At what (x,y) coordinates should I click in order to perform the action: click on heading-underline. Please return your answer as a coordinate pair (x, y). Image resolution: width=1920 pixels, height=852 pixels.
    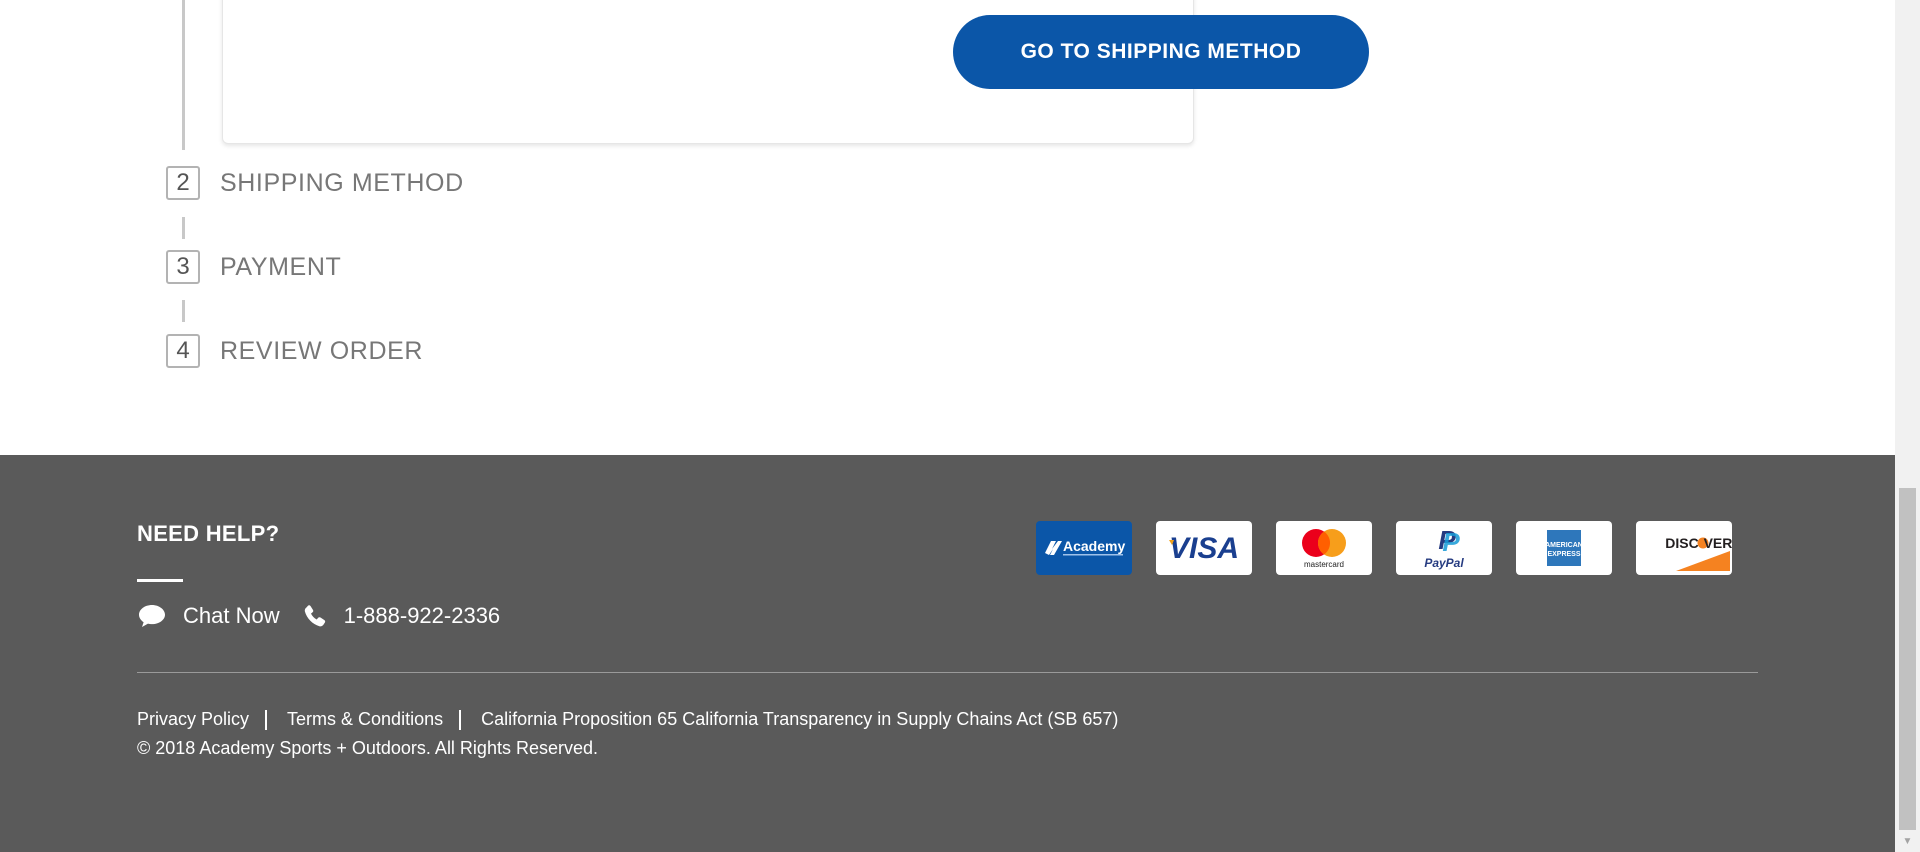
    Looking at the image, I should click on (160, 580).